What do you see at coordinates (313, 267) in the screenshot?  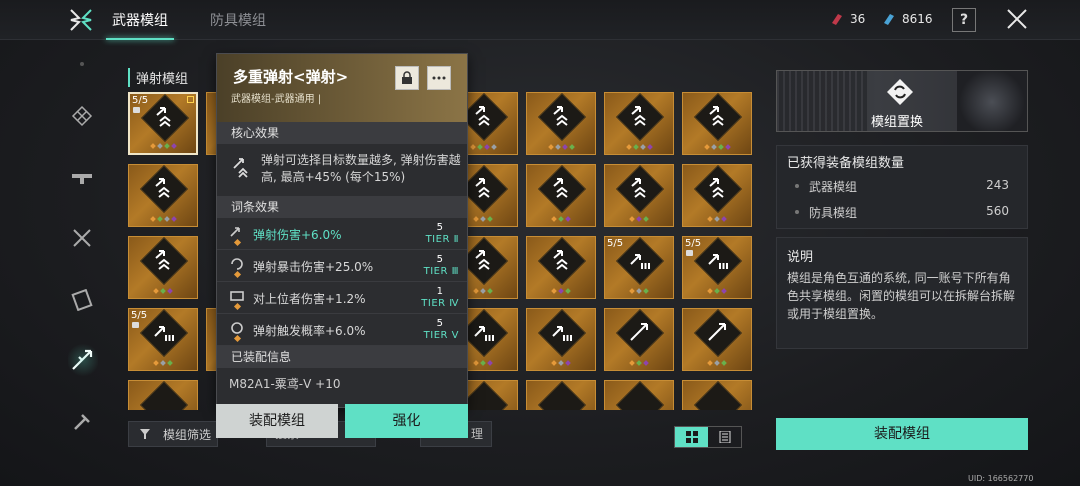 I see `perk-label: 弹射暴击伤害+25.0%` at bounding box center [313, 267].